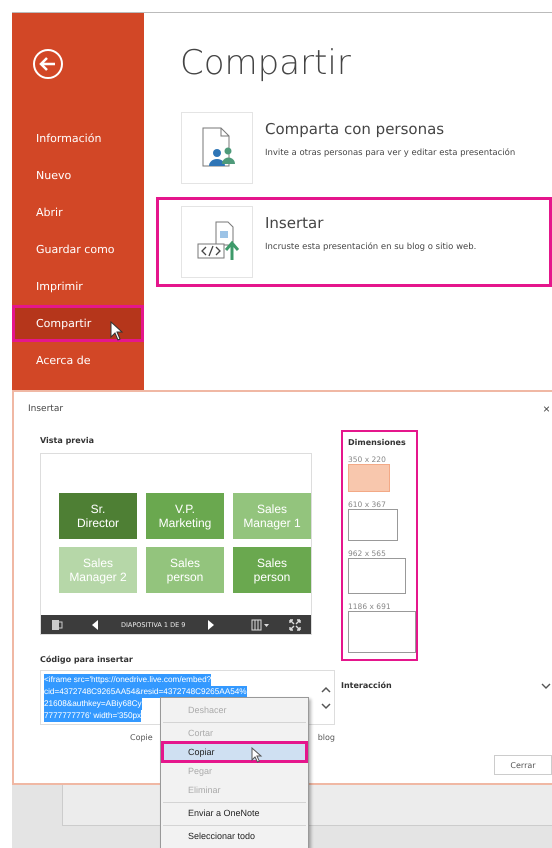 This screenshot has width=552, height=848. What do you see at coordinates (234, 815) in the screenshot?
I see `menu-item: Enviar a OneNote` at bounding box center [234, 815].